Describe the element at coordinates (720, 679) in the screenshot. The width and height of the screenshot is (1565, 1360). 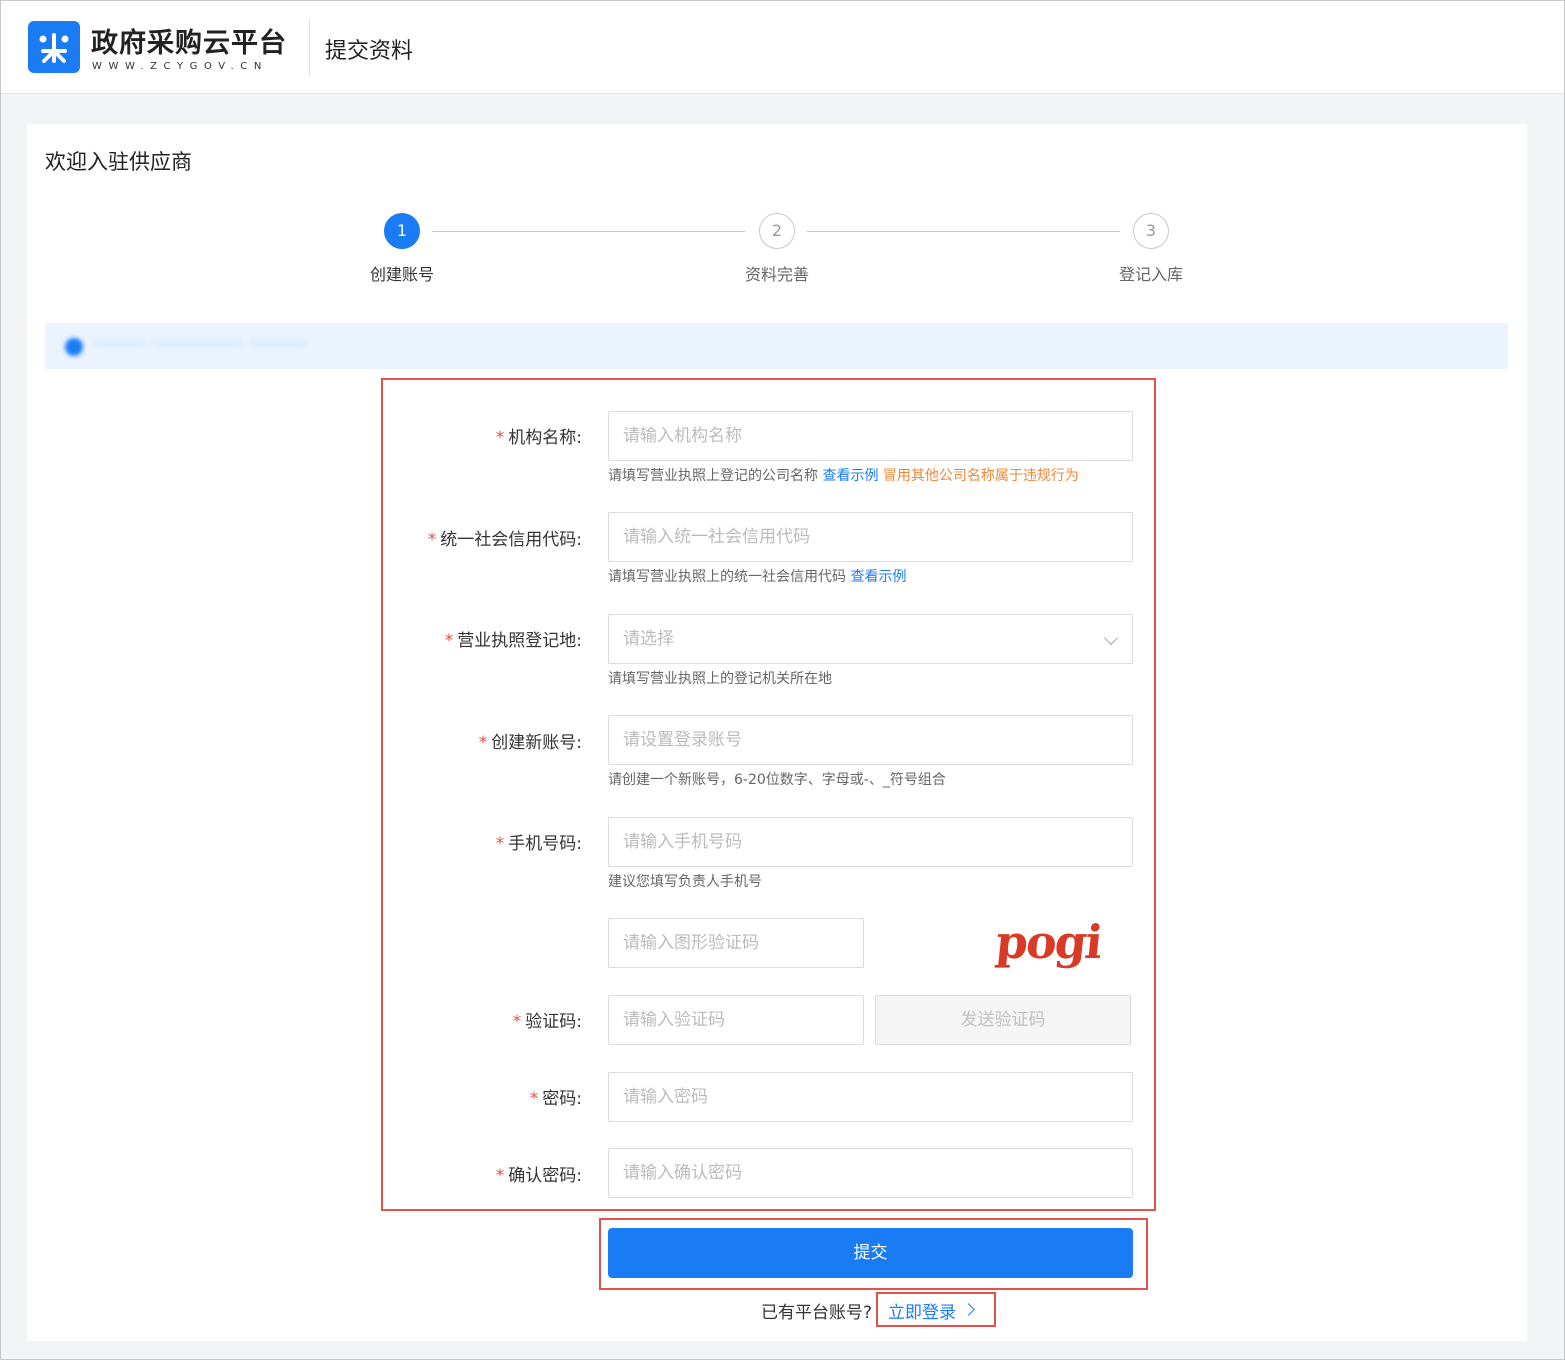
I see `license-place-hint: 请填写营业执照上的登记机关所在地` at that location.